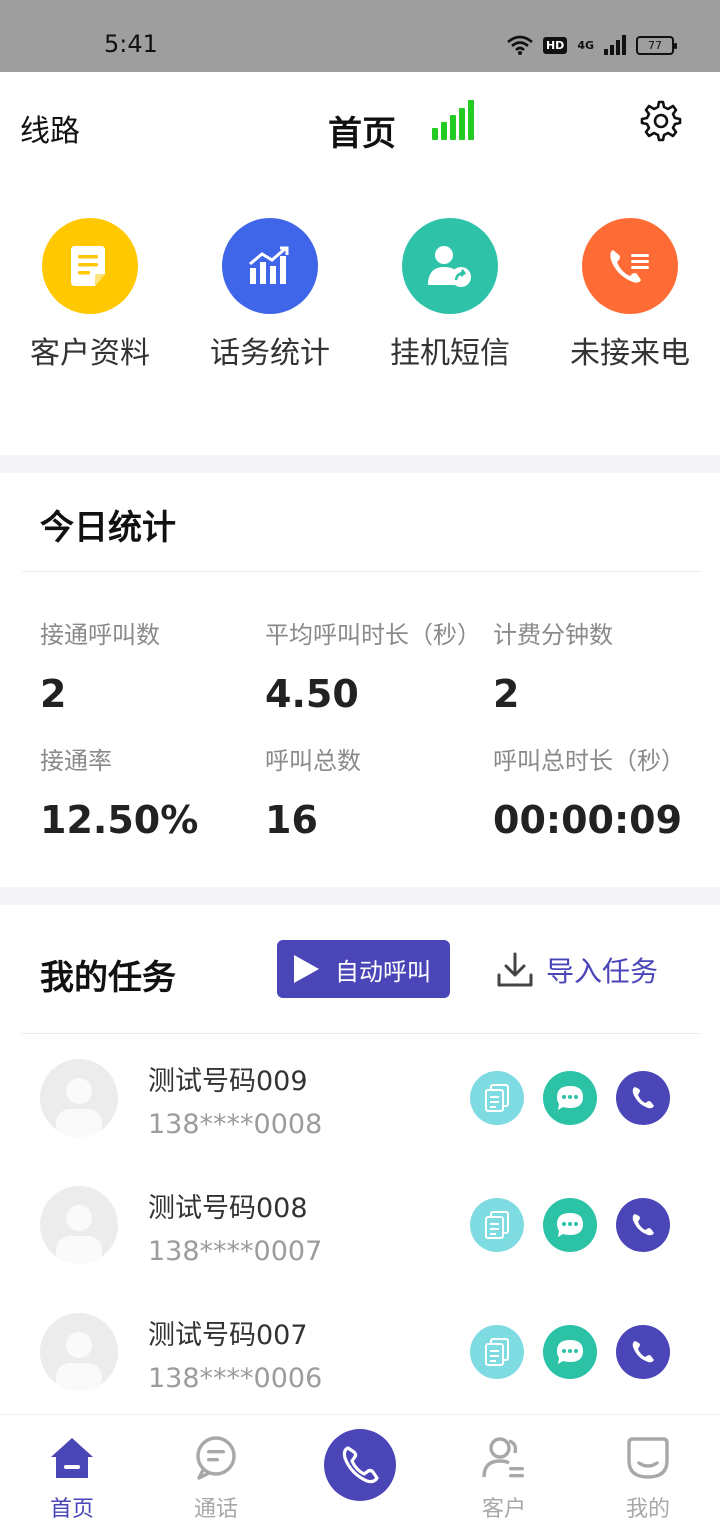 Image resolution: width=720 pixels, height=1531 pixels. What do you see at coordinates (553, 665) in the screenshot?
I see `stat-billing-minutes: 计费分钟数 2` at bounding box center [553, 665].